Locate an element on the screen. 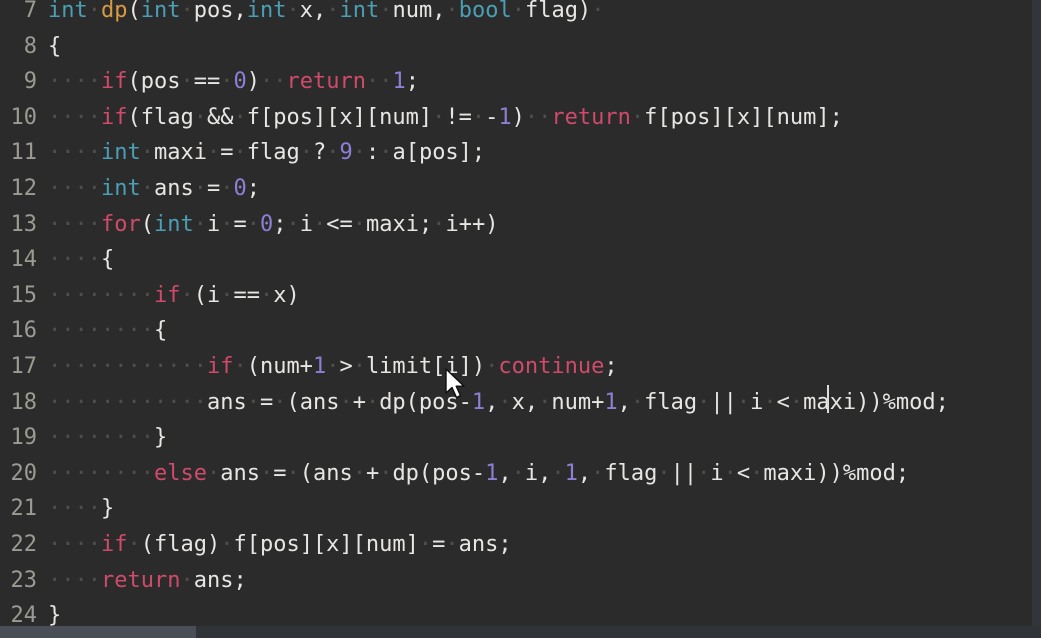 This screenshot has width=1041, height=638. code-token-ctrl: for is located at coordinates (120, 224).